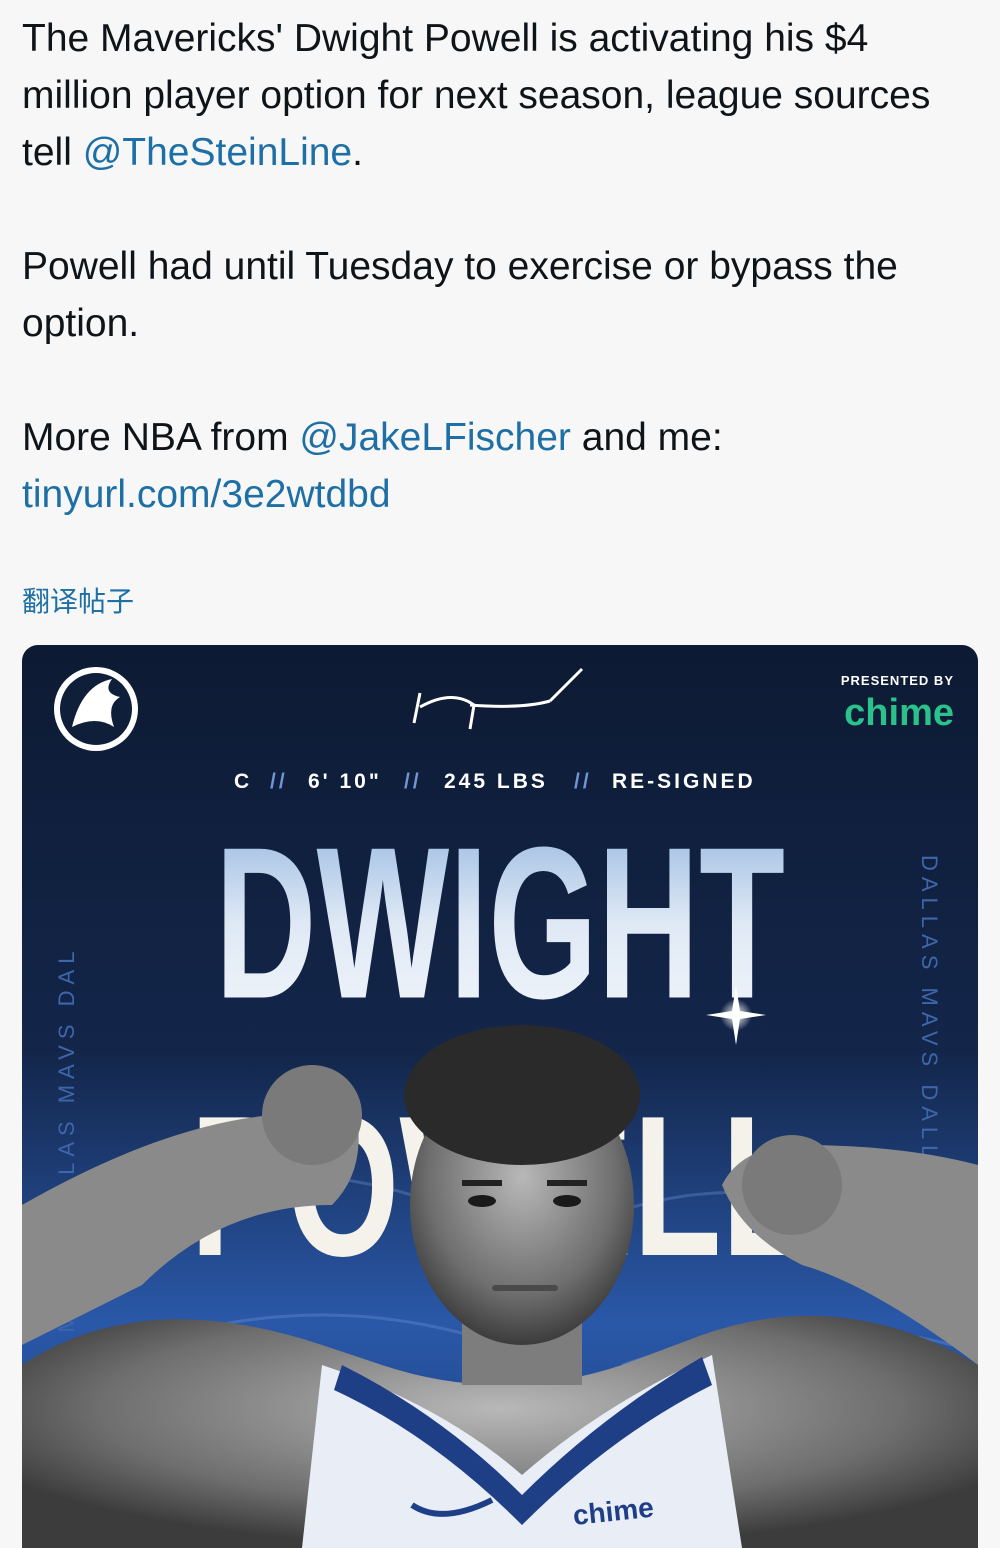  What do you see at coordinates (500, 923) in the screenshot?
I see `first-name: DWIGHT` at bounding box center [500, 923].